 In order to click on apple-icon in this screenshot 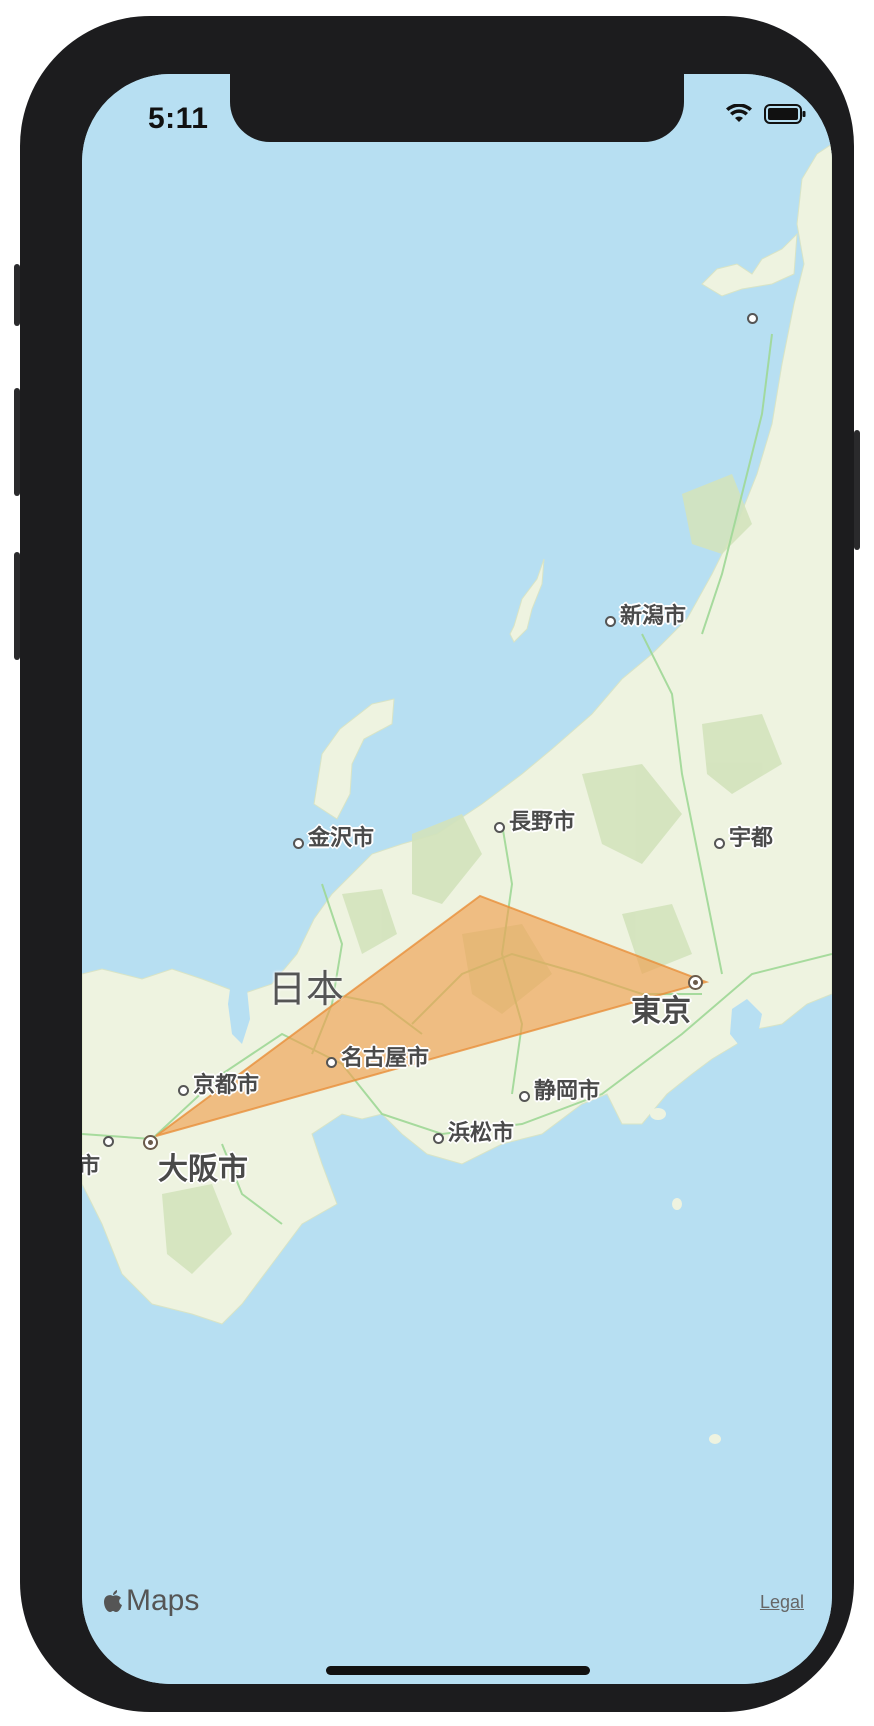, I will do `click(113, 1601)`.